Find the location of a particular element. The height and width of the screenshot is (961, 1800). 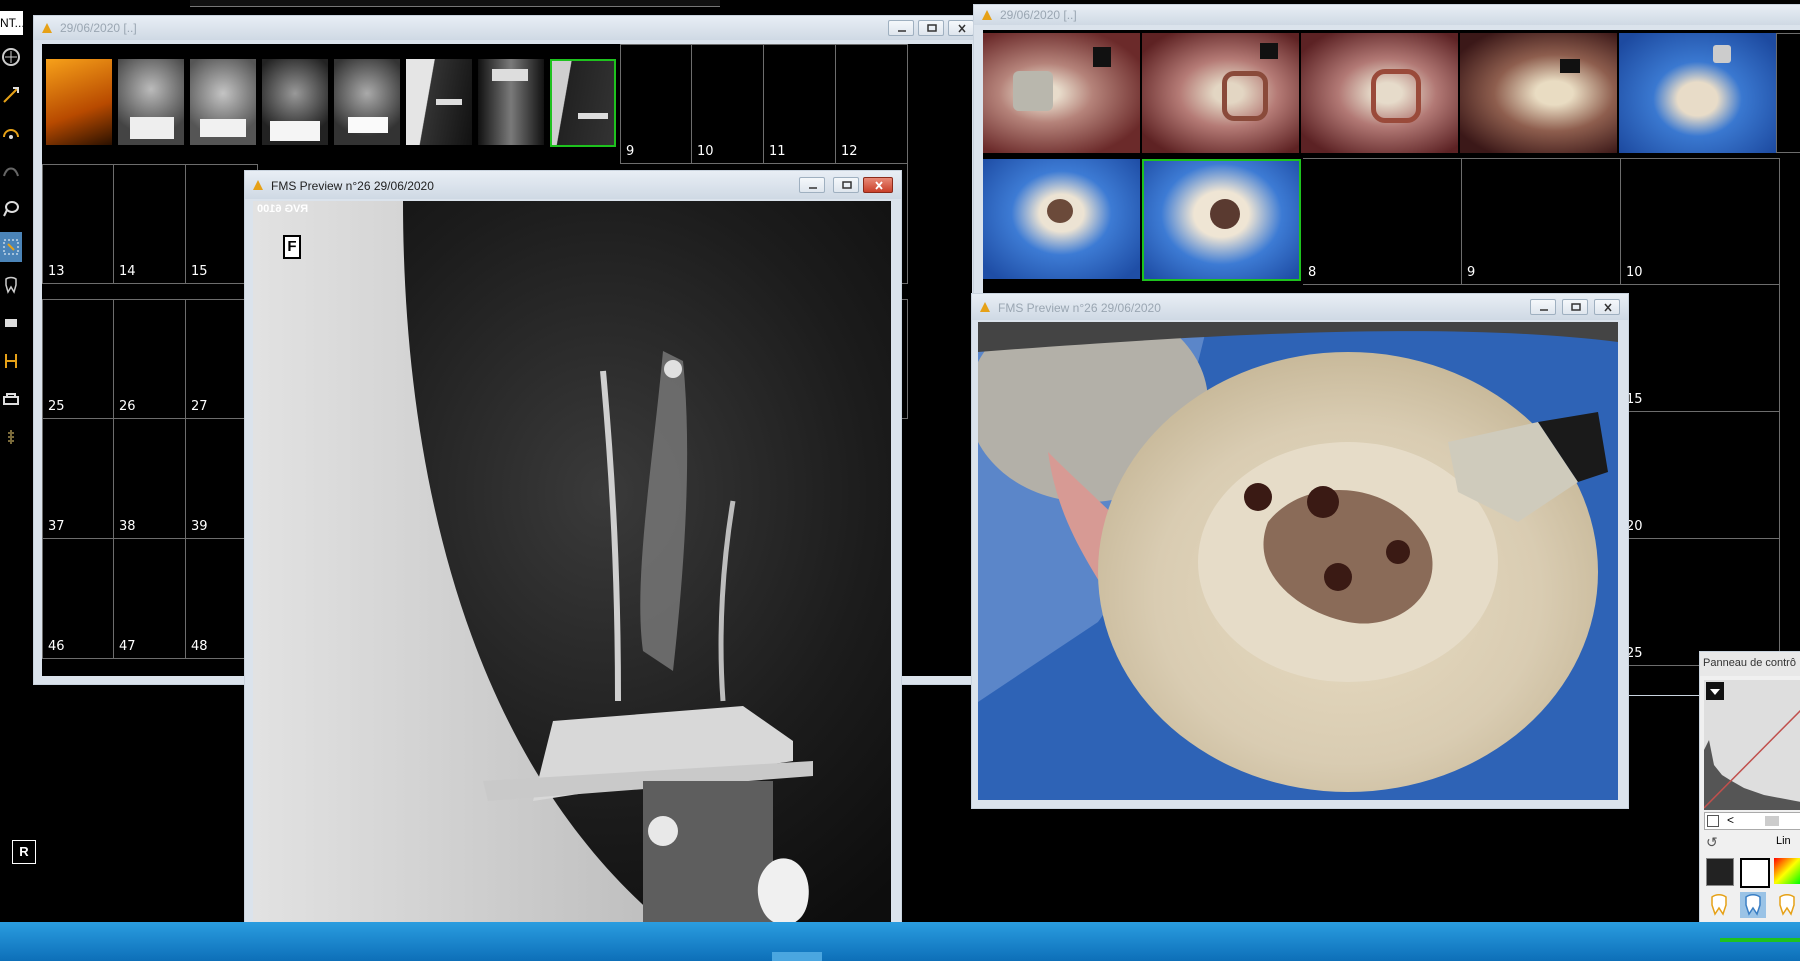

grid-cell: 46 is located at coordinates (78, 599).